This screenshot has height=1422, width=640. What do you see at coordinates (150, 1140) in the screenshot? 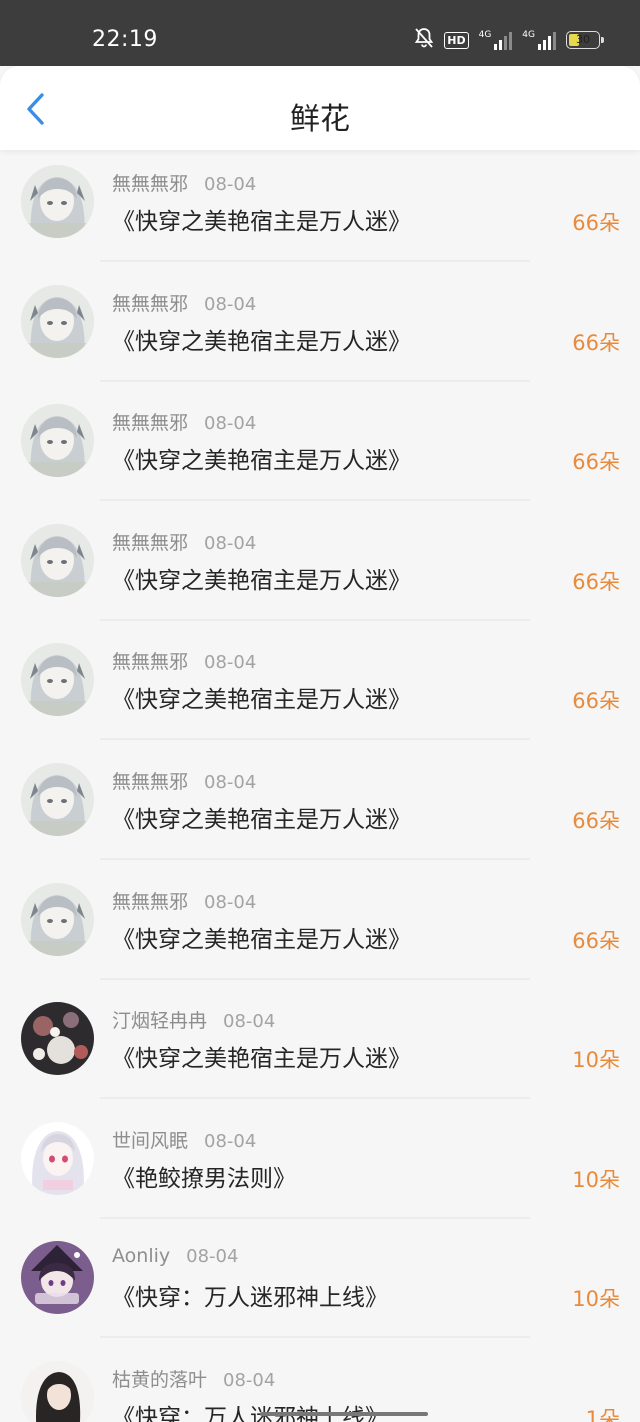
I see `username: 世间风眠` at bounding box center [150, 1140].